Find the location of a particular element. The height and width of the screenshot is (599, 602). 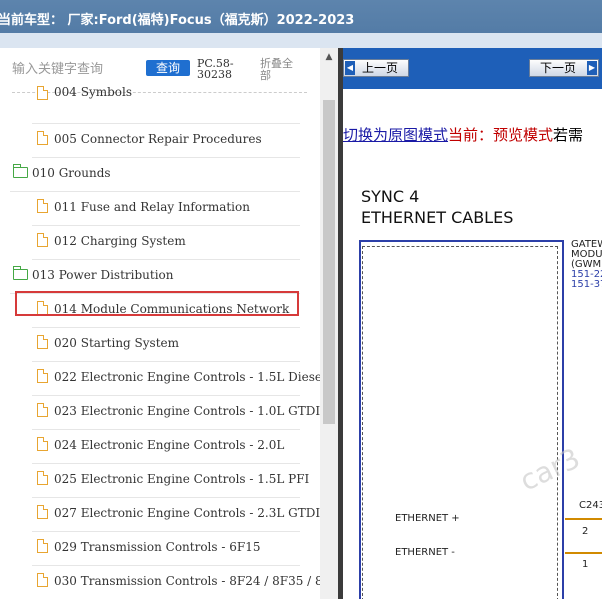

tree-file-item: 029 Transmission Controls - 6F15 is located at coordinates (166, 548).